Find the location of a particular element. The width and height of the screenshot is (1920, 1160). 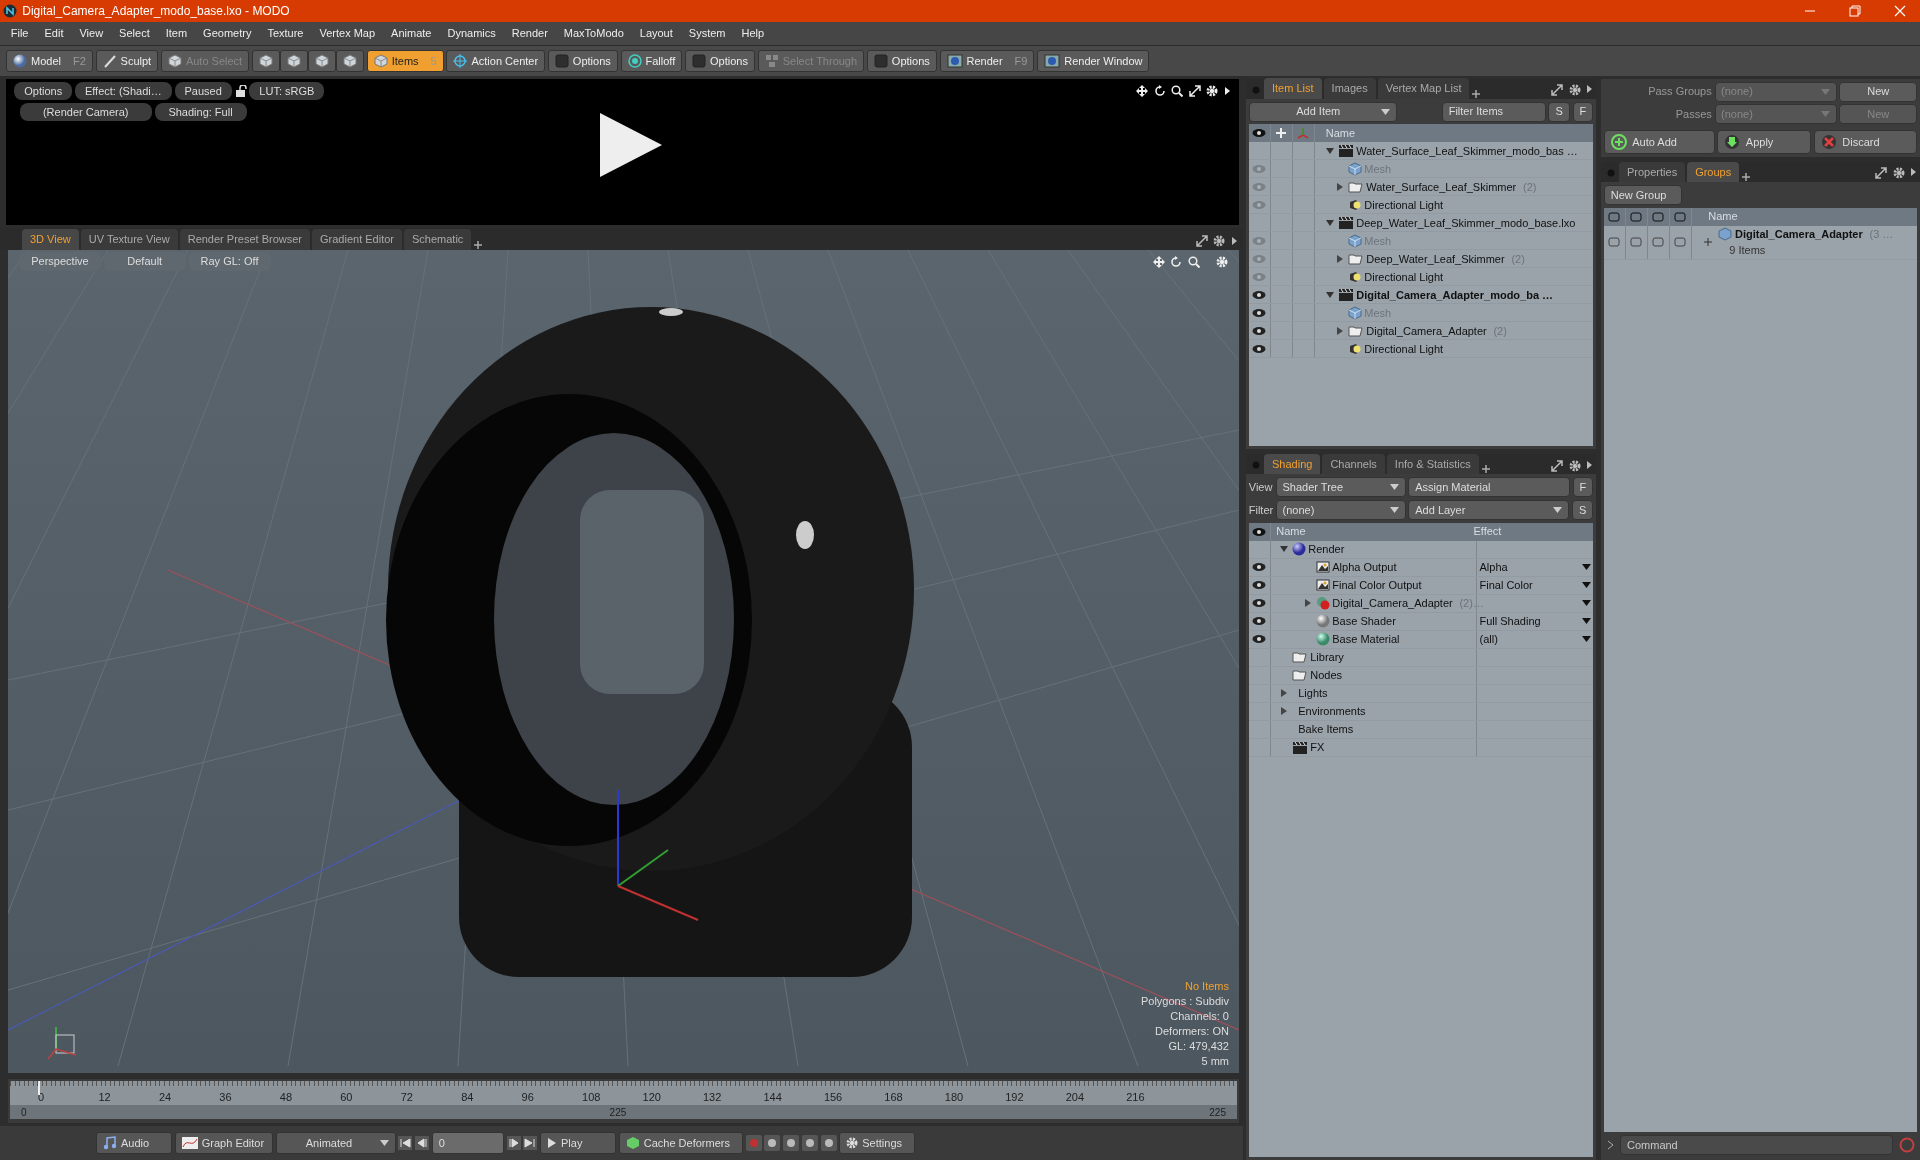

panel-tab: Shading is located at coordinates (1292, 464).